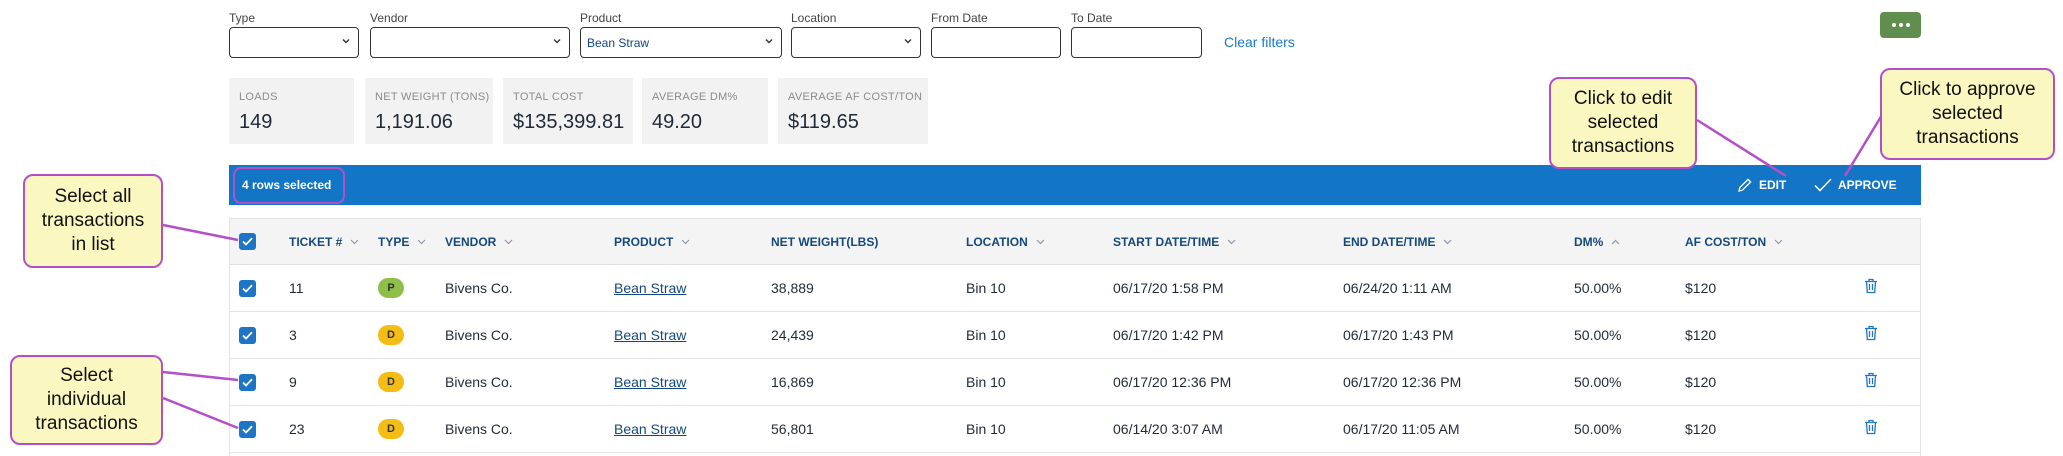 Image resolution: width=2063 pixels, height=456 pixels. I want to click on filter-location-select, so click(856, 42).